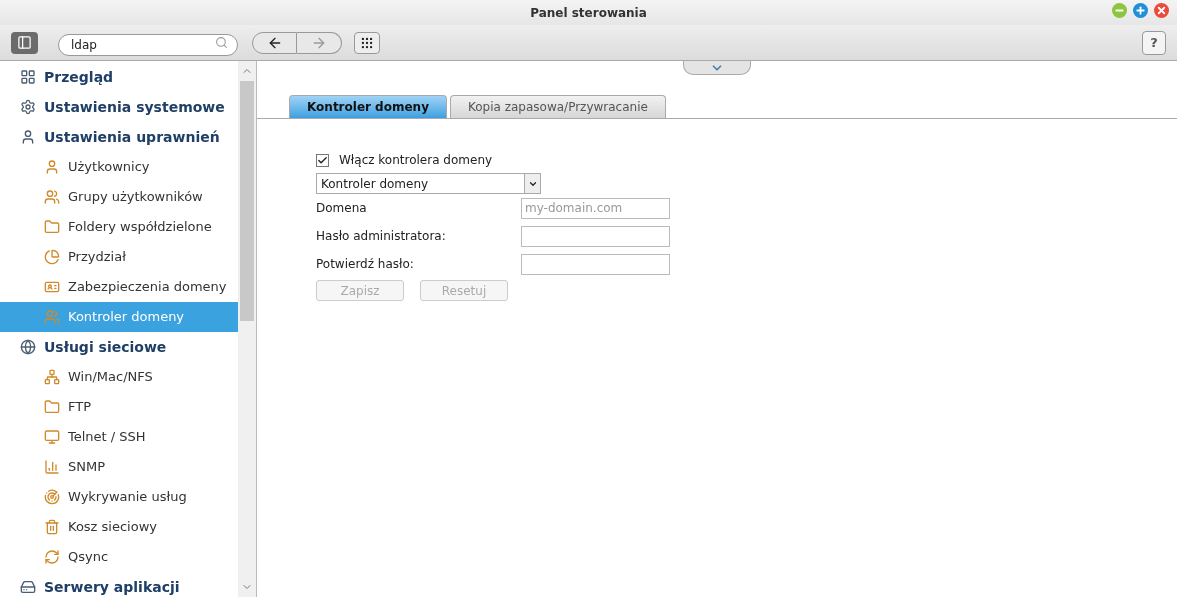 The height and width of the screenshot is (597, 1177). I want to click on checkbox-label: Włącz kontrolera domeny, so click(416, 160).